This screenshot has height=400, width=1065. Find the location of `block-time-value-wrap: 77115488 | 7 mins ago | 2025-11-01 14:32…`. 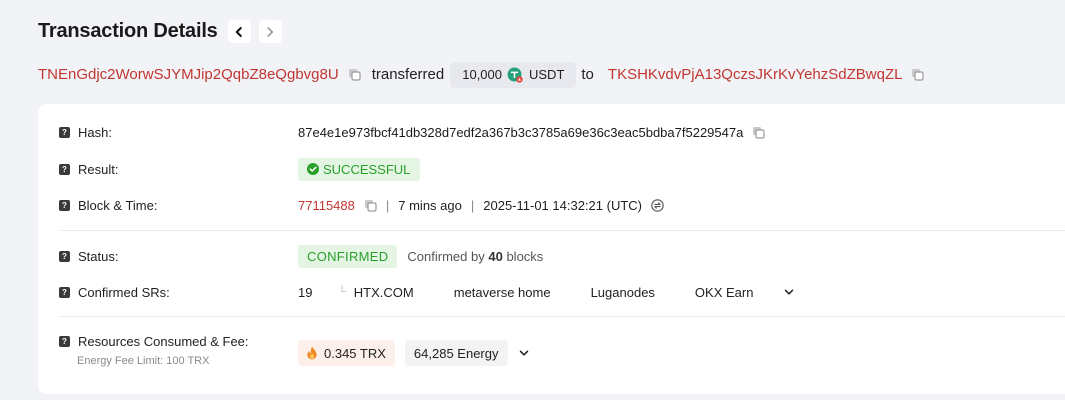

block-time-value-wrap: 77115488 | 7 mins ago | 2025-11-01 14:32… is located at coordinates (481, 205).